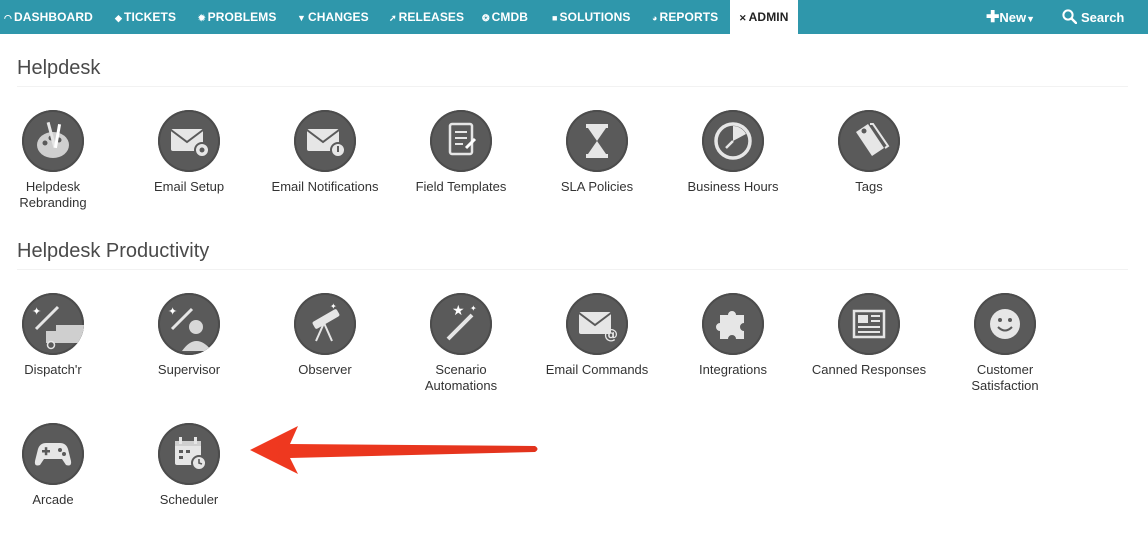 Image resolution: width=1148 pixels, height=535 pixels. I want to click on rocket-icon: ➚, so click(393, 18).